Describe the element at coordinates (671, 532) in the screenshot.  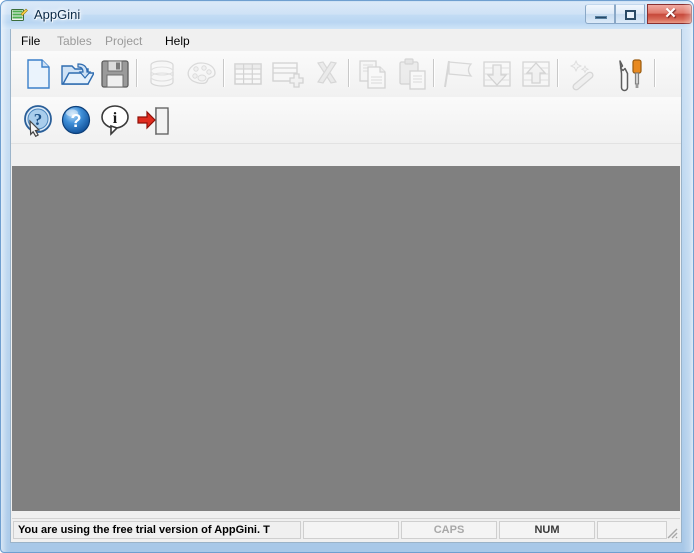
I see `resize-grip-icon` at that location.